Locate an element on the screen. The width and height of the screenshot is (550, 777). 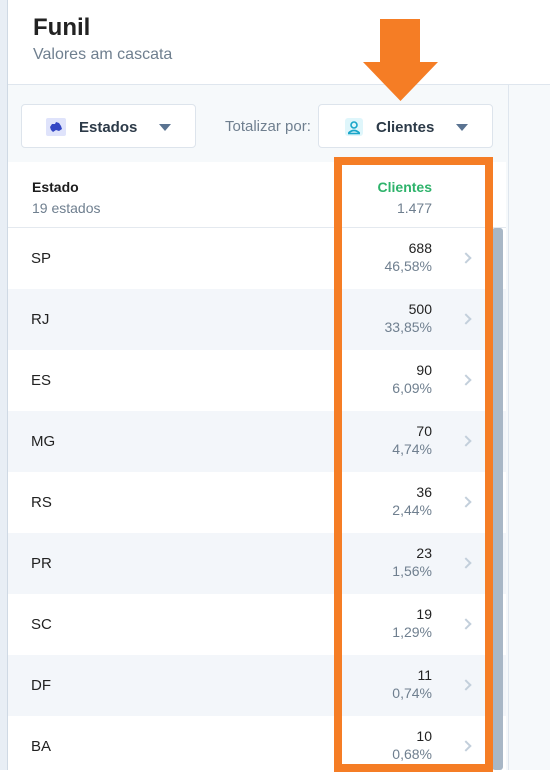
row-state: DF is located at coordinates (41, 685).